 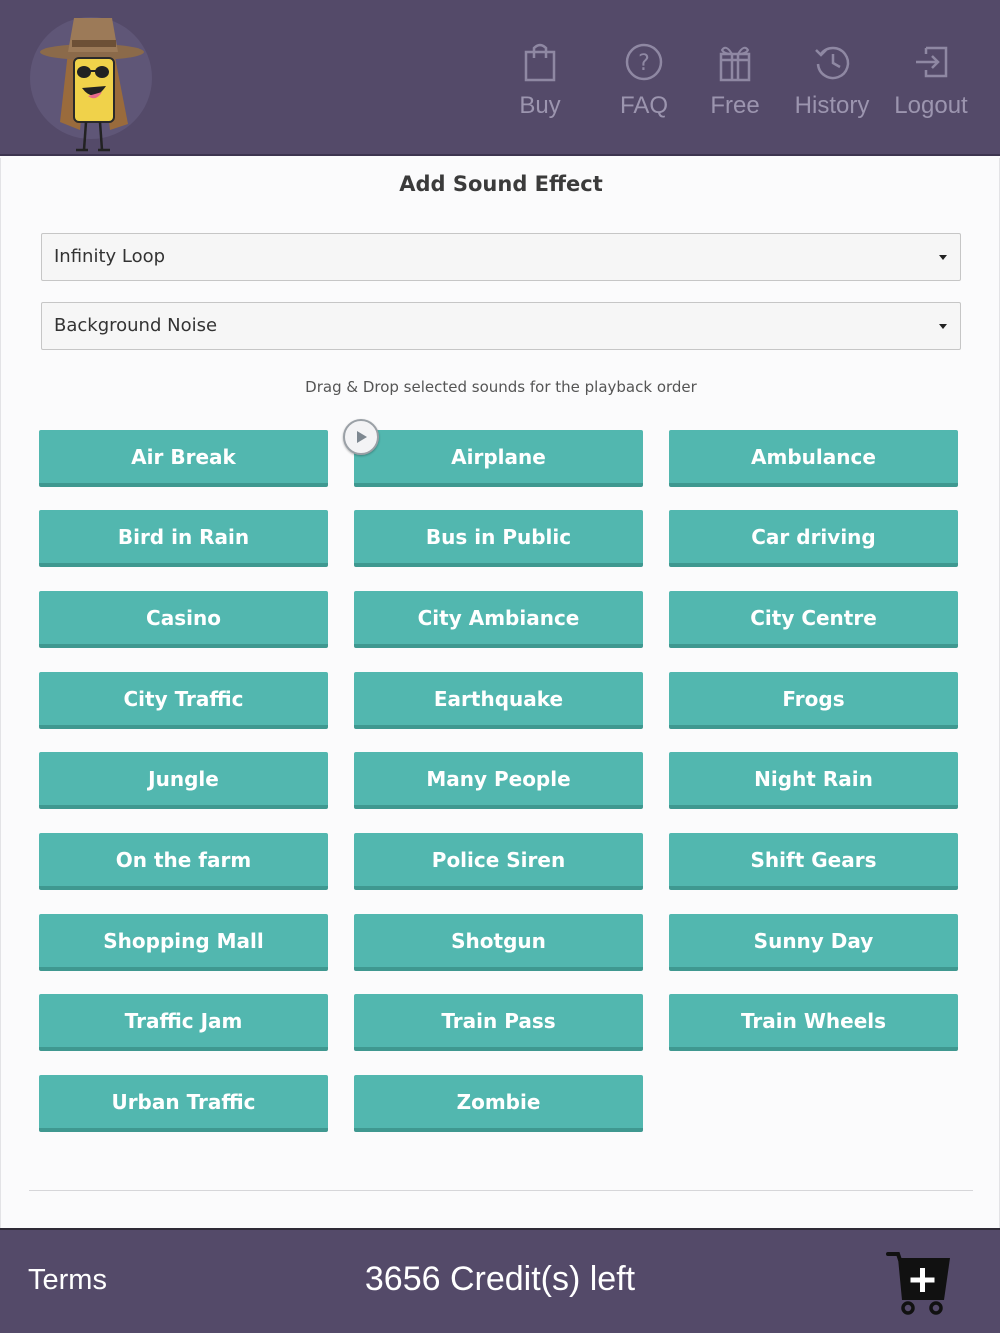 I want to click on sound-button: Bird in Rain, so click(x=183, y=538).